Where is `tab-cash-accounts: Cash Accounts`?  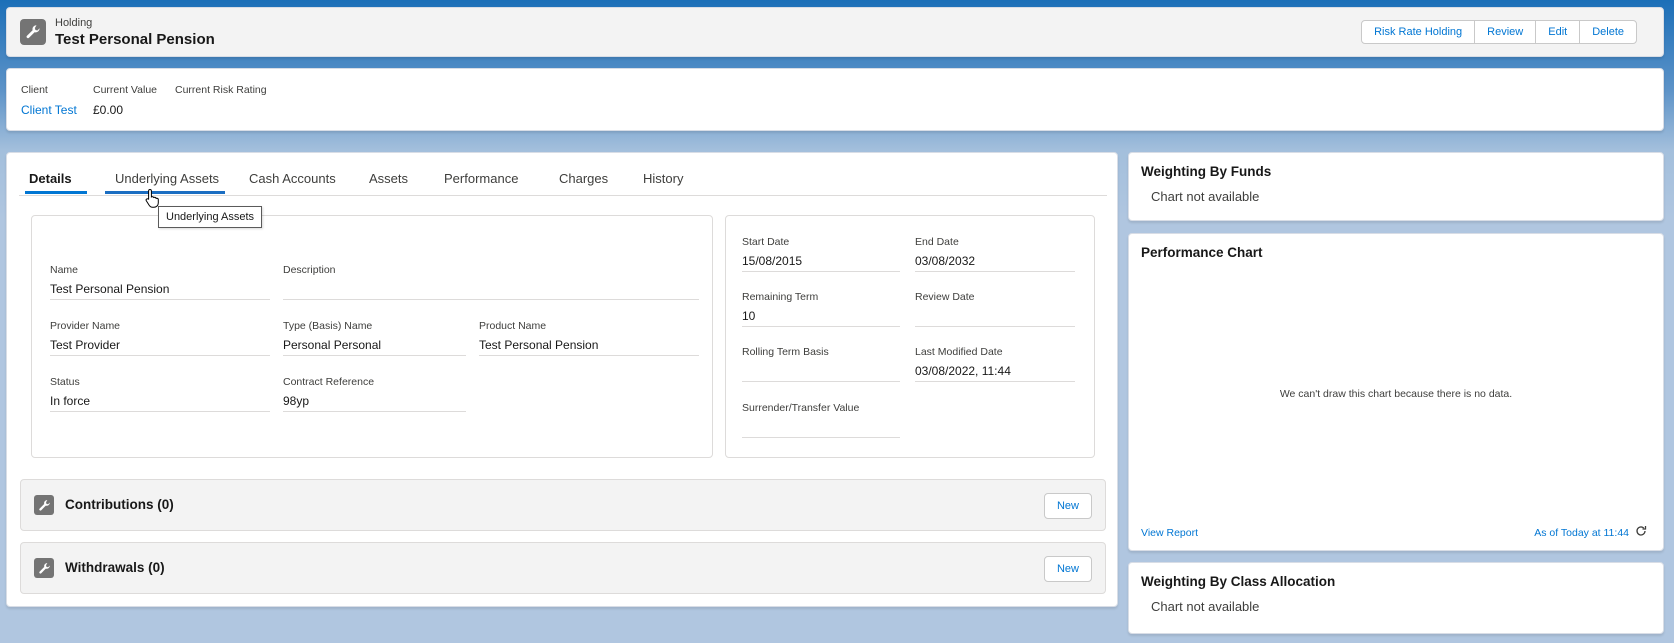
tab-cash-accounts: Cash Accounts is located at coordinates (292, 183).